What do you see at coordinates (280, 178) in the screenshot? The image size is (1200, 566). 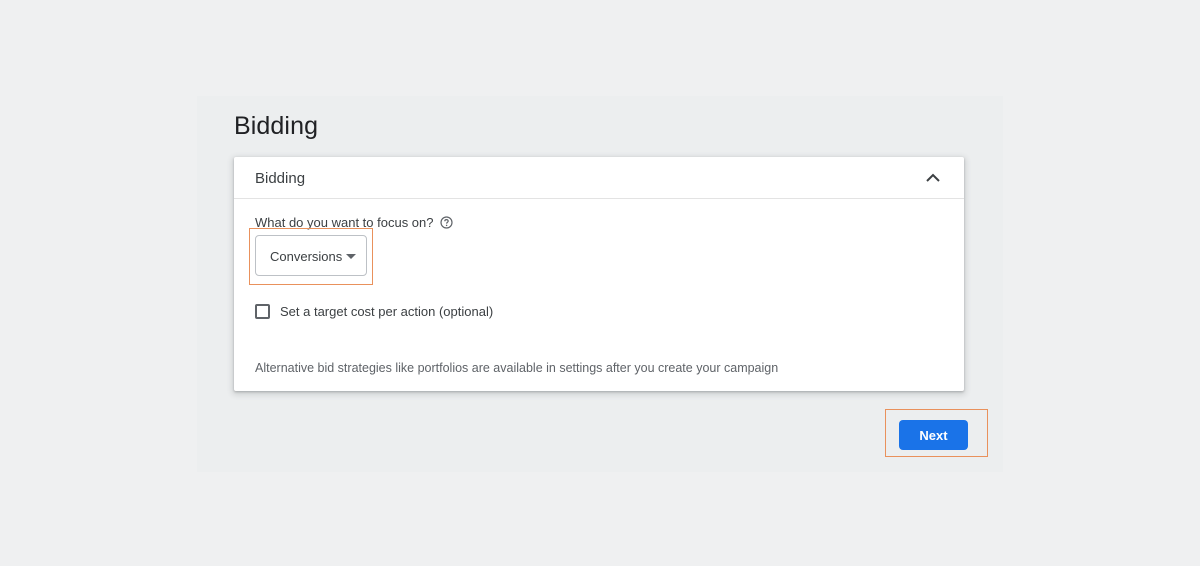 I see `card-title: Bidding` at bounding box center [280, 178].